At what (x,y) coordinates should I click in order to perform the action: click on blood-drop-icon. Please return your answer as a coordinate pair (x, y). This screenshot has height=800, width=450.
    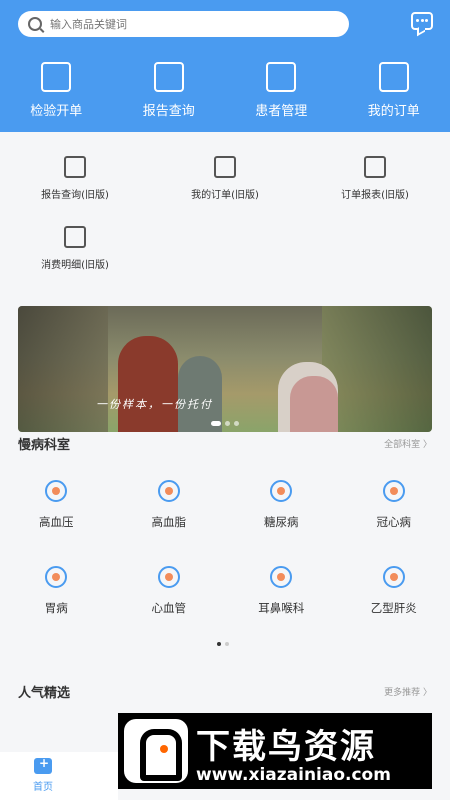
    Looking at the image, I should click on (168, 491).